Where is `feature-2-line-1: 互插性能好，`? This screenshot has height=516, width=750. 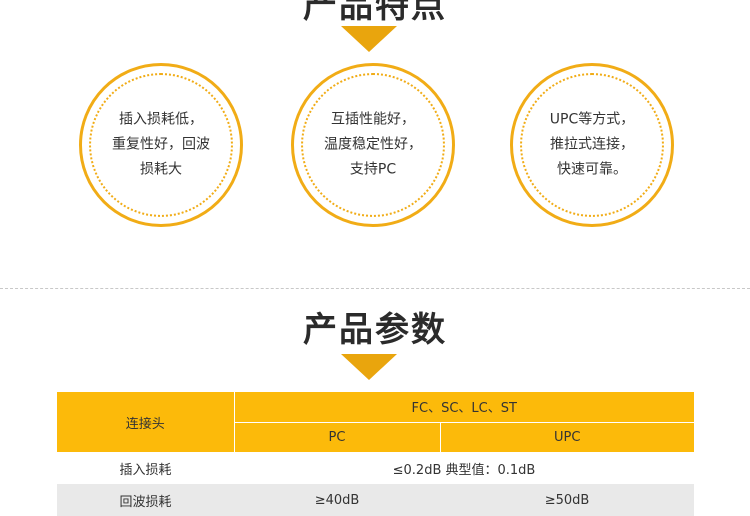 feature-2-line-1: 互插性能好， is located at coordinates (373, 119).